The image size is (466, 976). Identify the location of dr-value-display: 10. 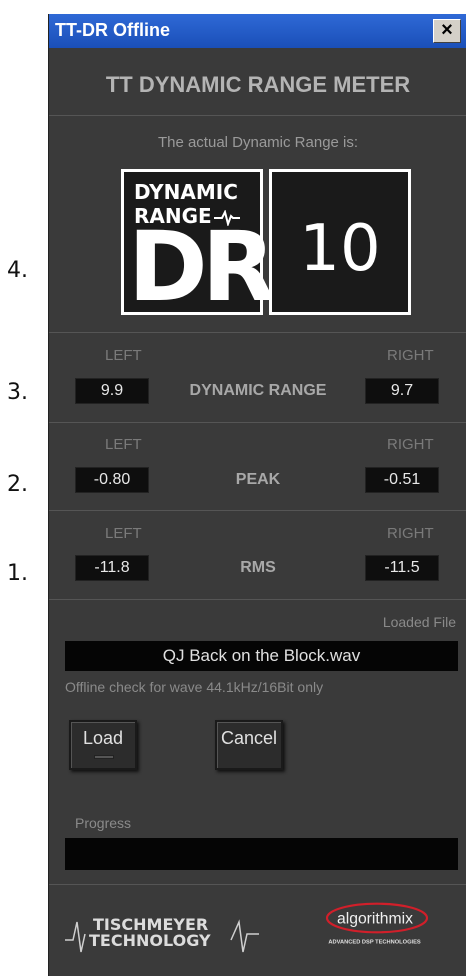
(340, 242).